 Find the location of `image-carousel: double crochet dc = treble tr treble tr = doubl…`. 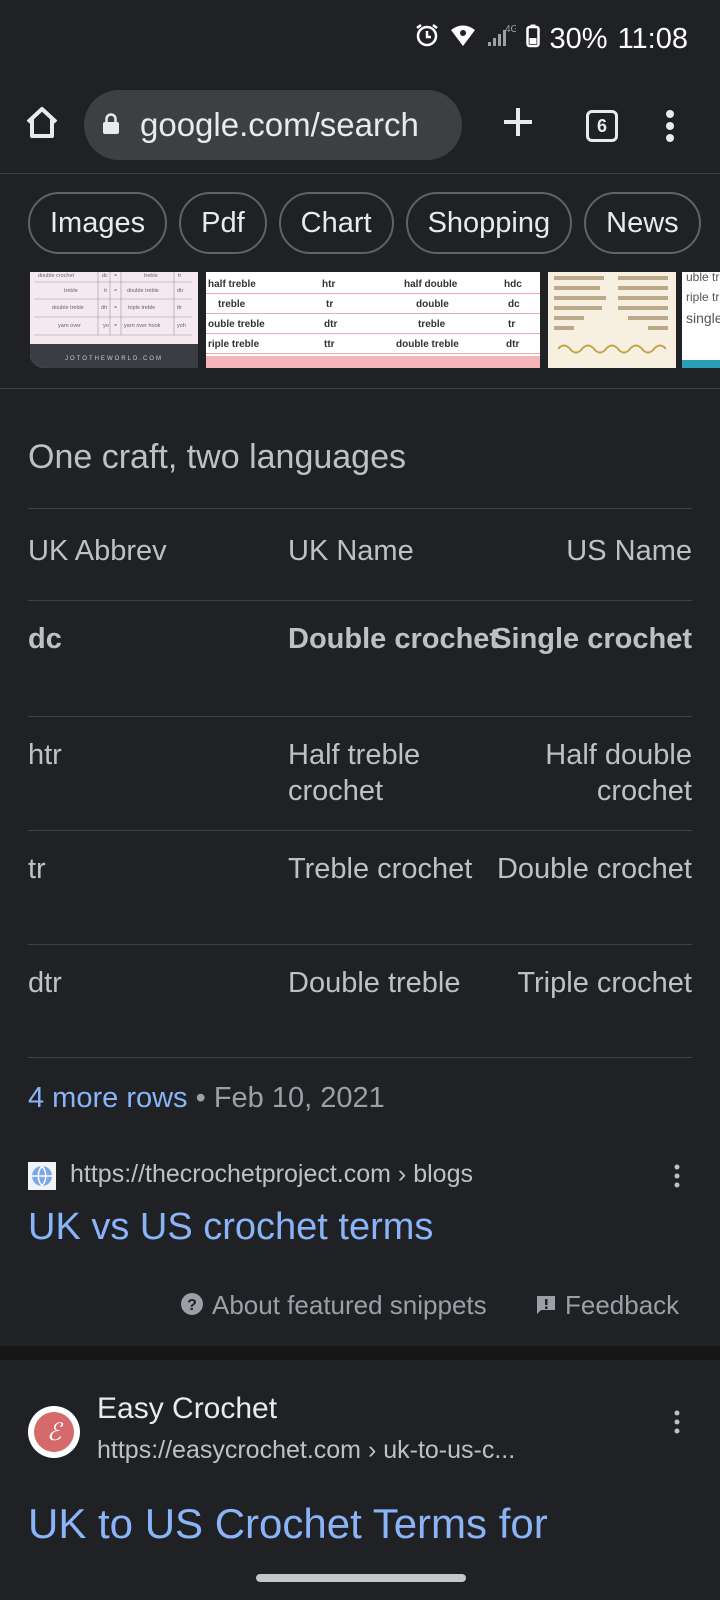

image-carousel: double crochet dc = treble tr treble tr = doubl… is located at coordinates (375, 320).